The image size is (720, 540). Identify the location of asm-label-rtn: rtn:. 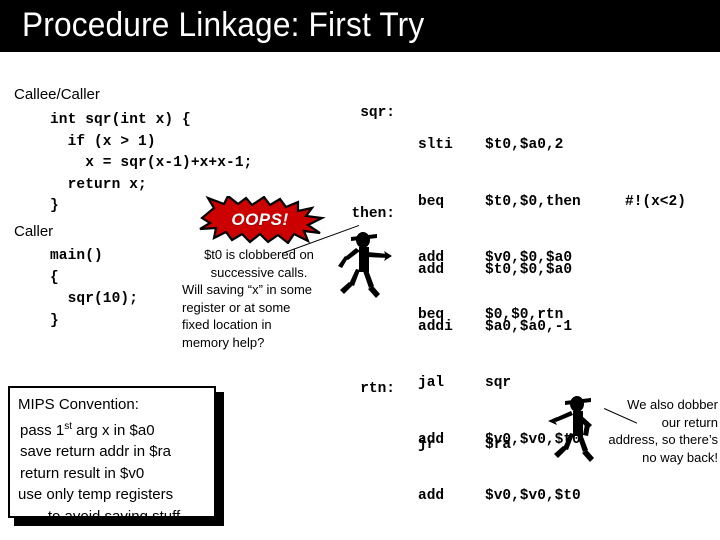
(377, 389).